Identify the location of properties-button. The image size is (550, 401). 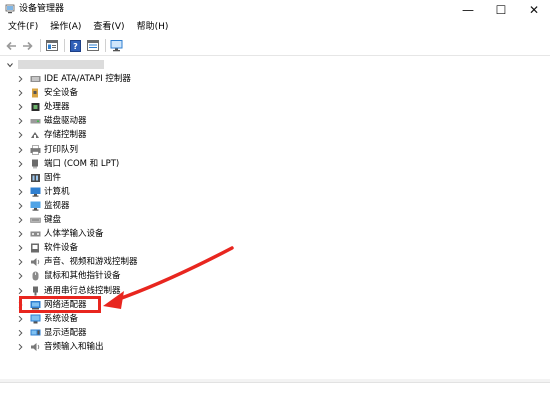
(51, 45).